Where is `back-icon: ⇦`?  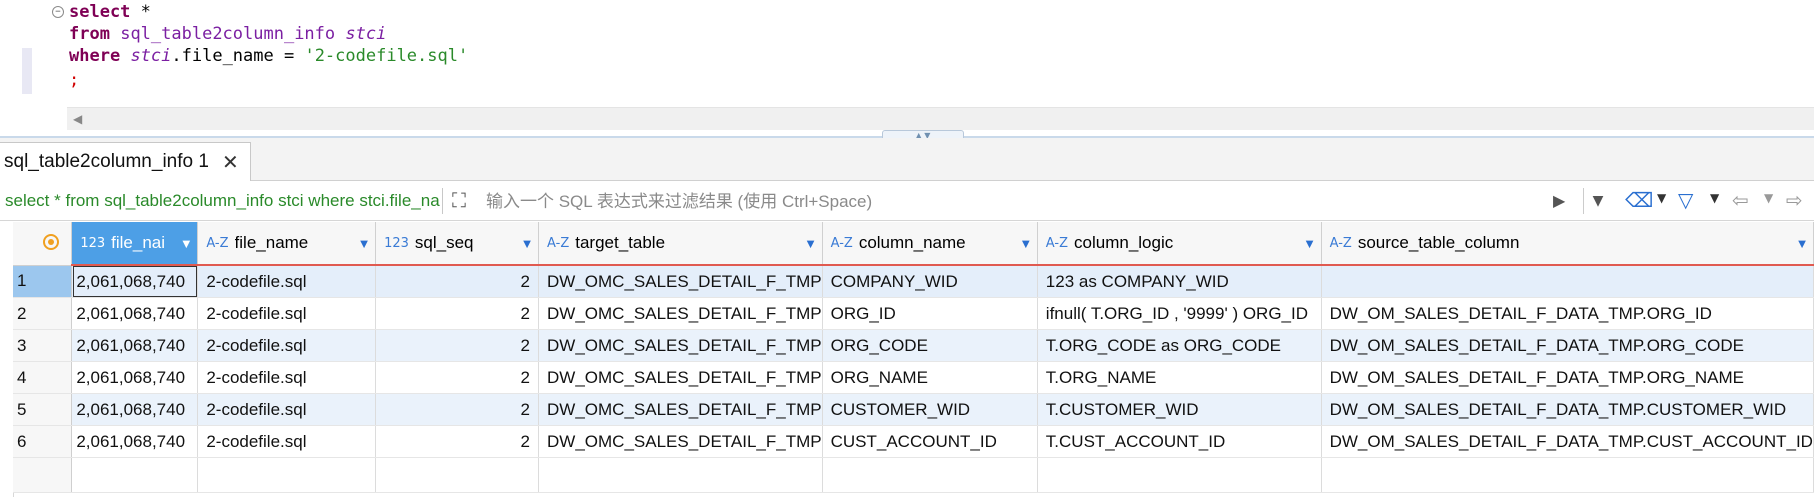
back-icon: ⇦ is located at coordinates (1740, 200).